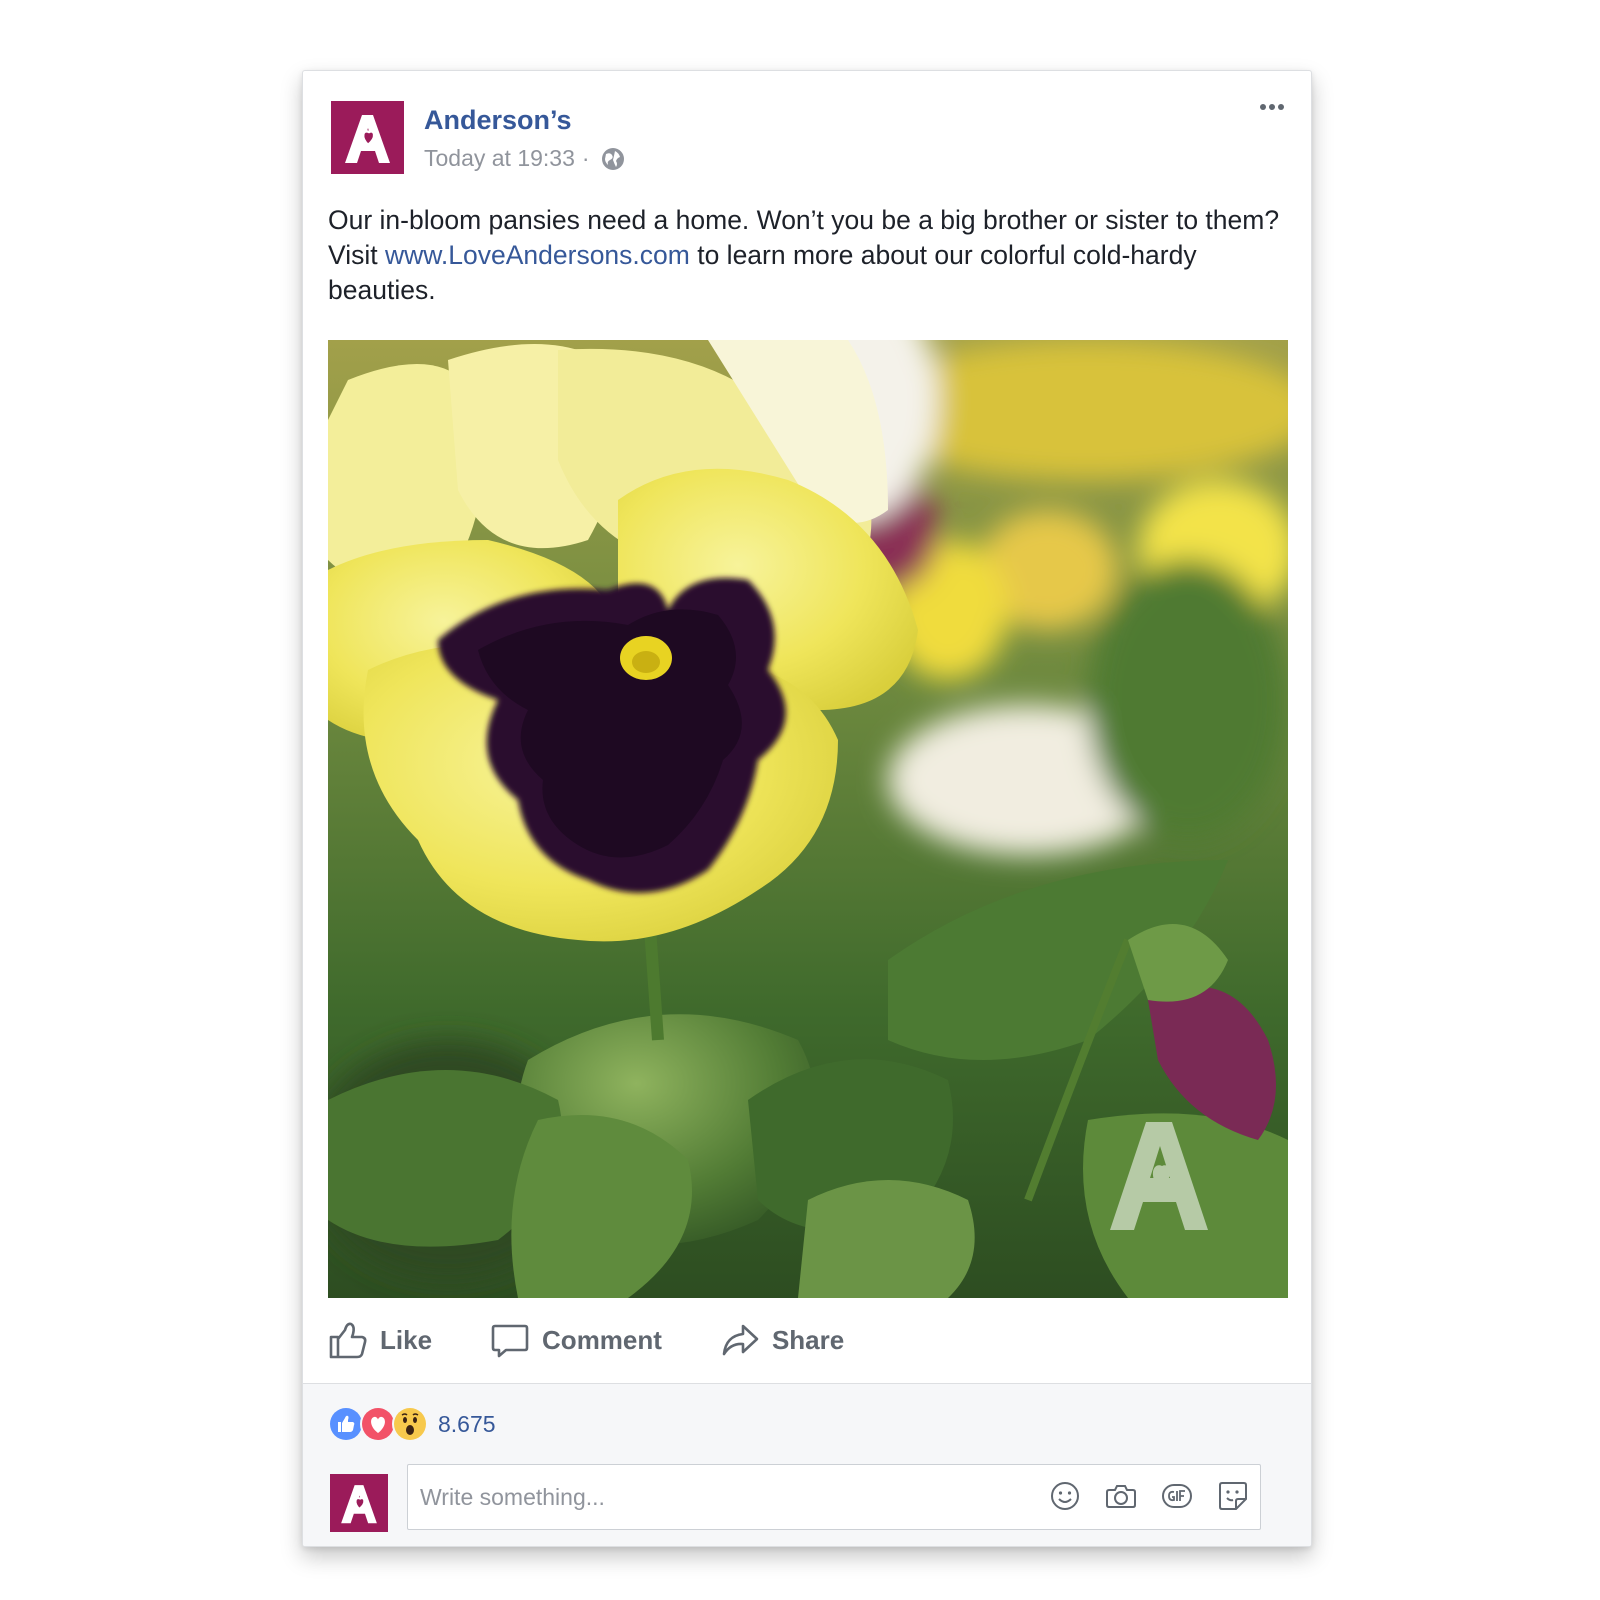  I want to click on like-reaction-icon, so click(346, 1424).